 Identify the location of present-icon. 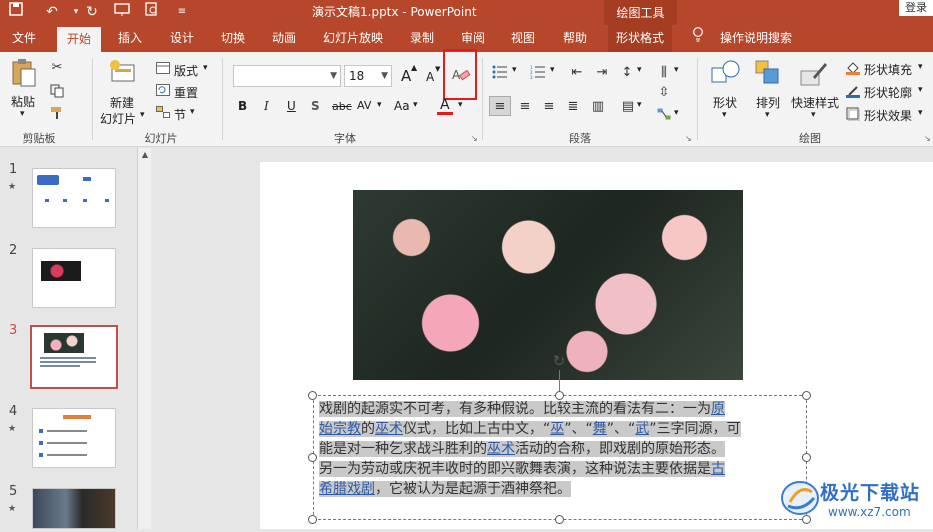
(122, 12).